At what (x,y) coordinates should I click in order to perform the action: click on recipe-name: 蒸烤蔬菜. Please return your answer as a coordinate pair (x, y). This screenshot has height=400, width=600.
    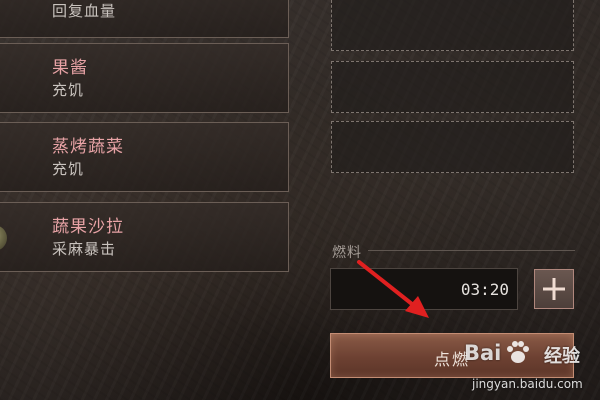
    Looking at the image, I should click on (88, 147).